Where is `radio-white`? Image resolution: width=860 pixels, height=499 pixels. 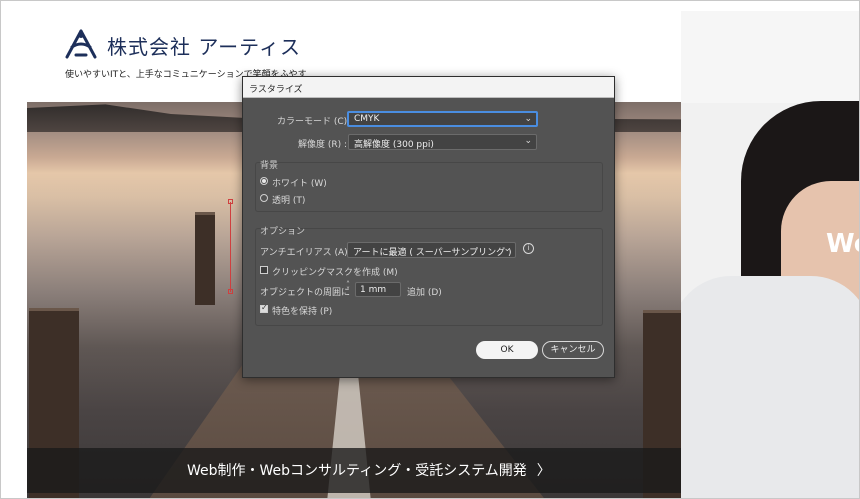
radio-white is located at coordinates (264, 181).